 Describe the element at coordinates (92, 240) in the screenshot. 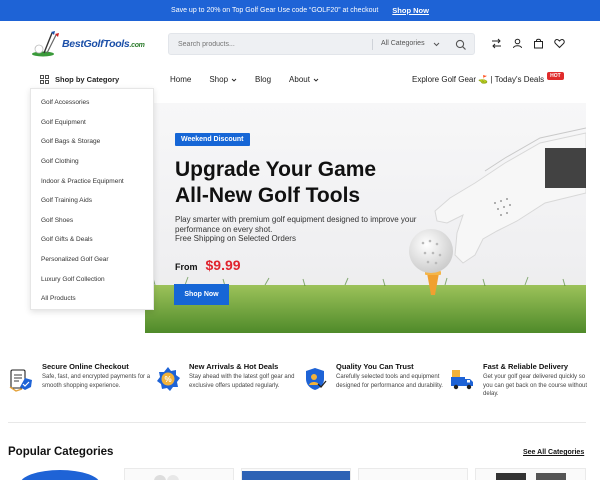

I see `category-item: Golf Gifts & Deals` at that location.